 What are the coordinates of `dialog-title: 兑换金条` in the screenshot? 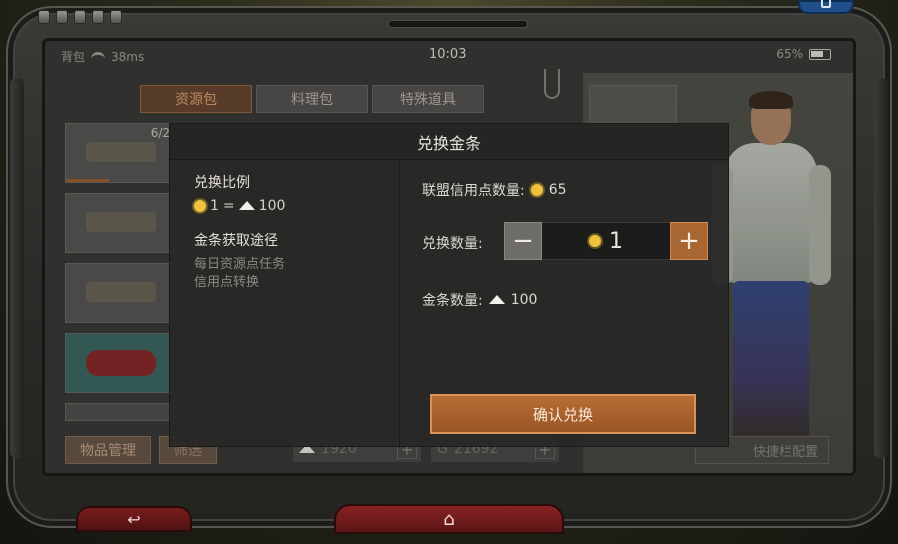 It's located at (449, 142).